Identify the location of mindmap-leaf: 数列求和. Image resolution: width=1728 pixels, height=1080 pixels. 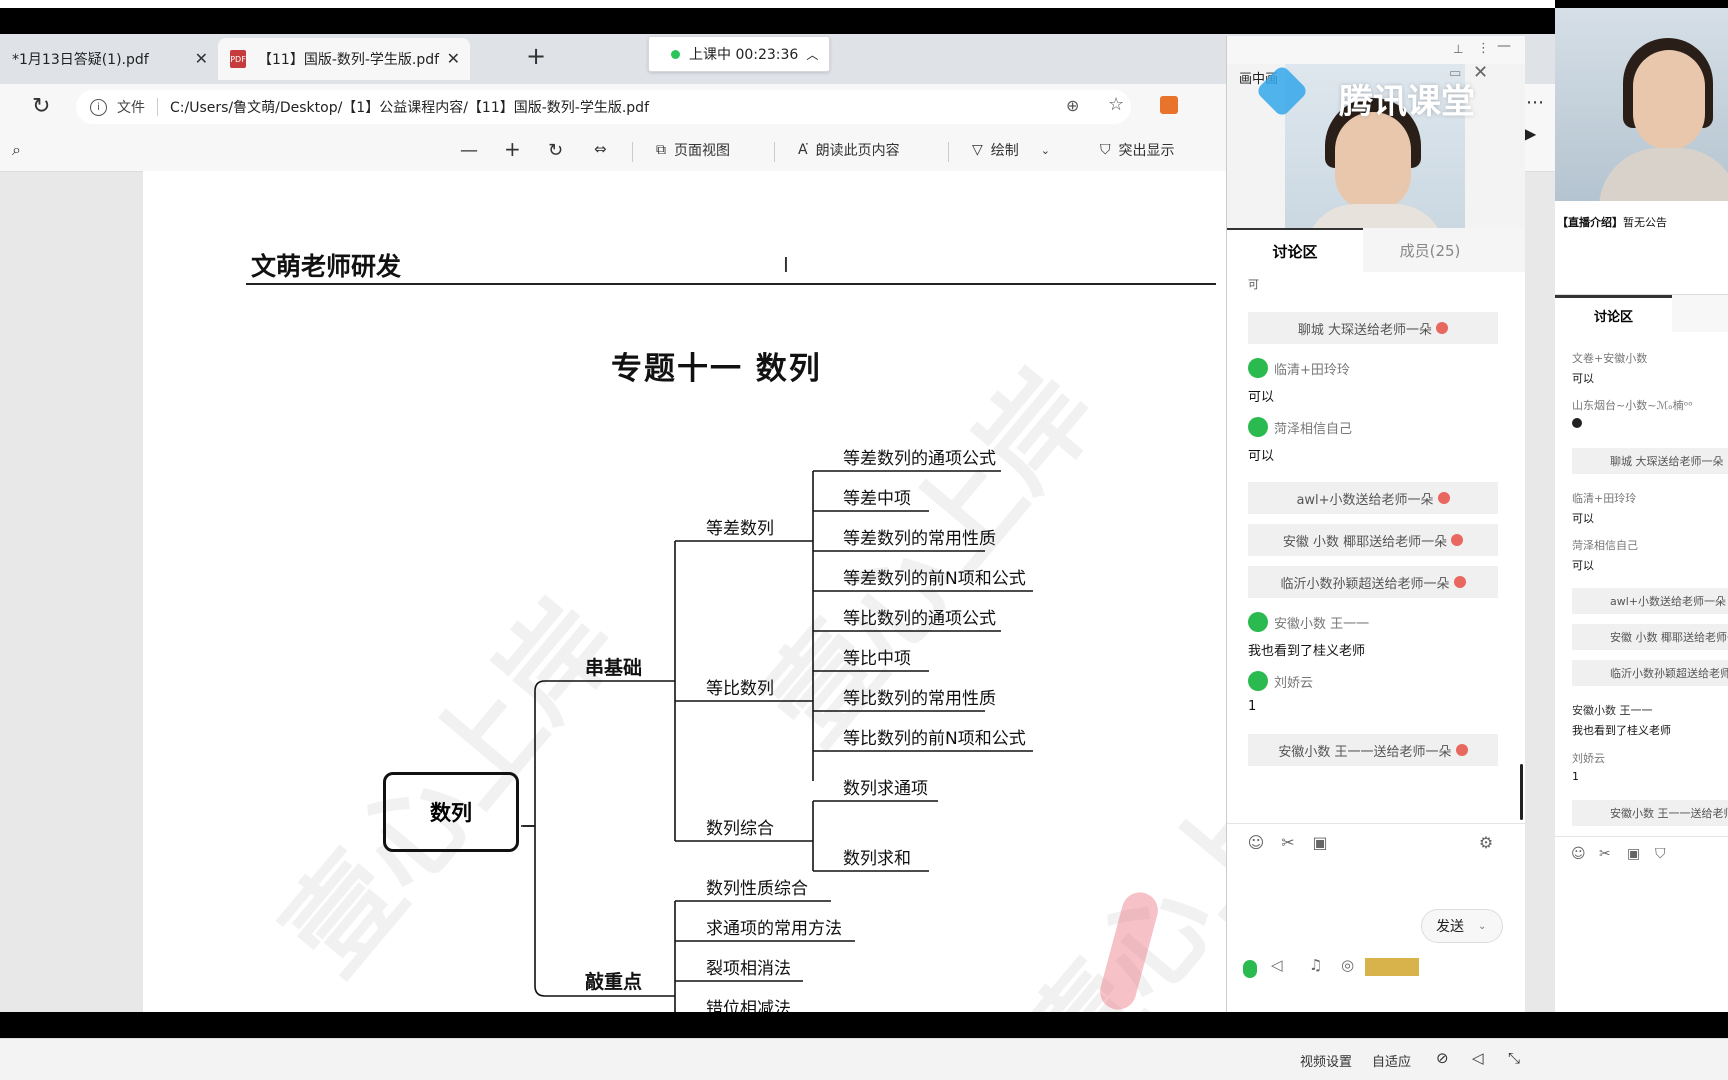
(877, 859).